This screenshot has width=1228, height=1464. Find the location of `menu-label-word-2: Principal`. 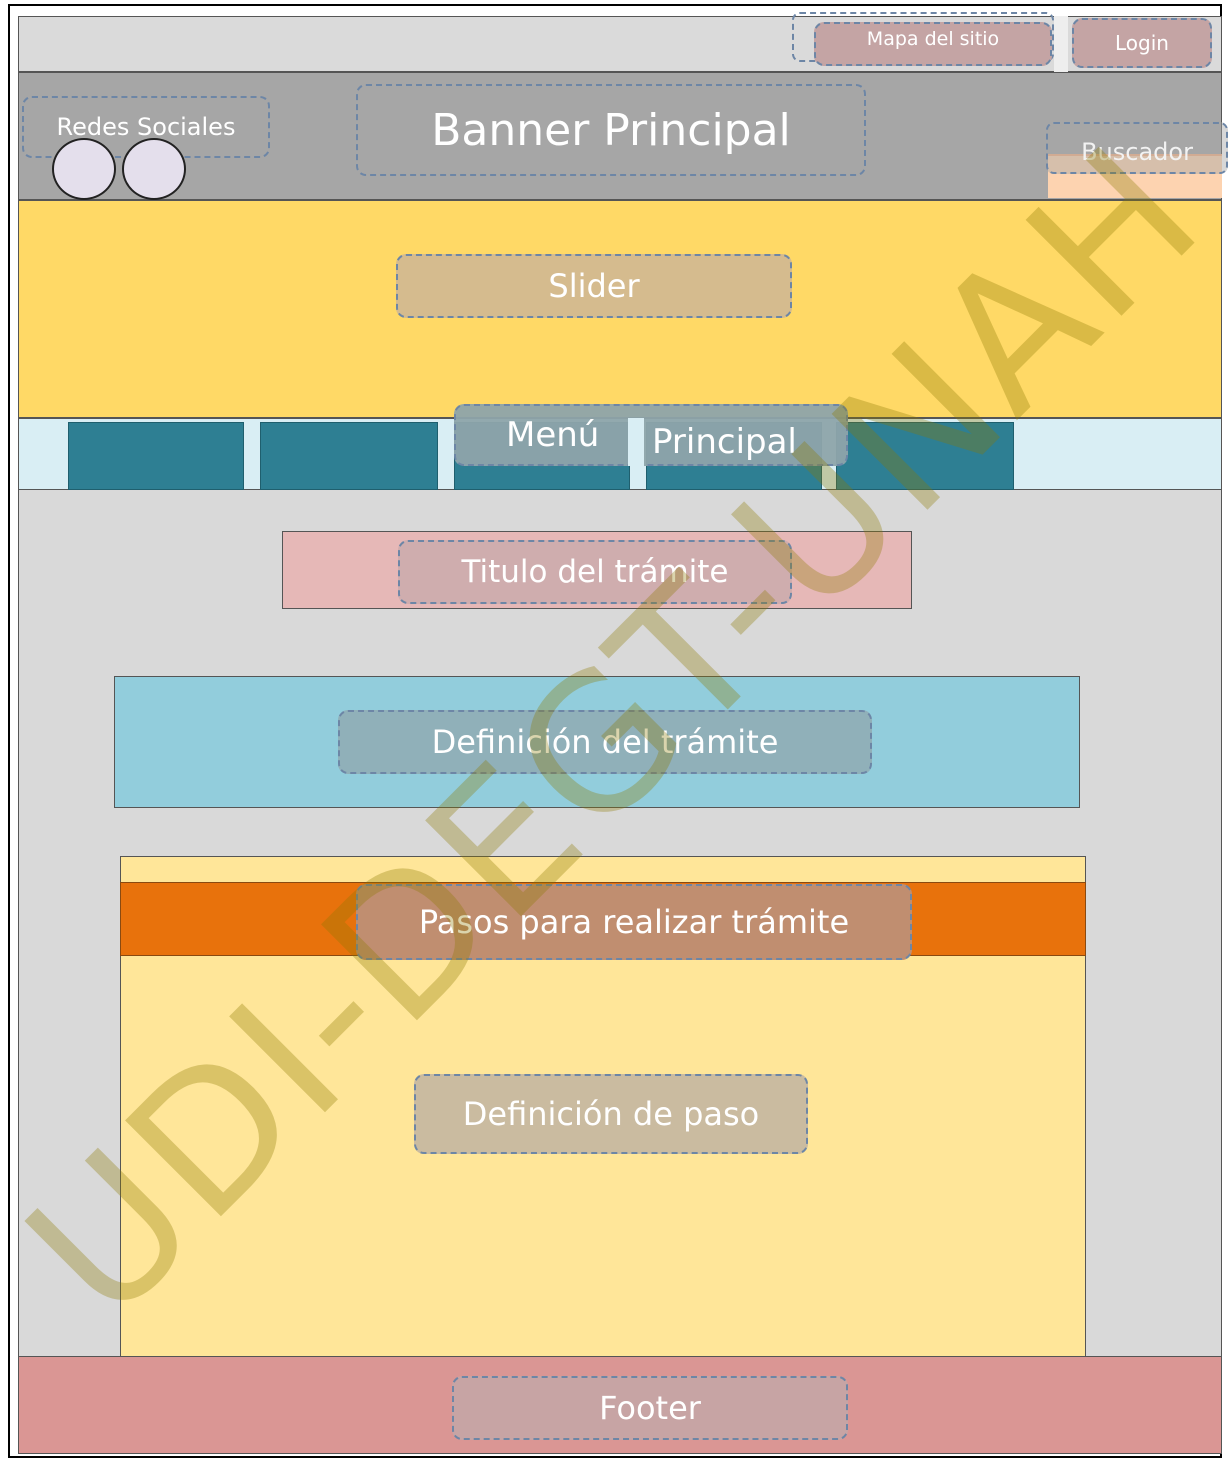

menu-label-word-2: Principal is located at coordinates (724, 442).